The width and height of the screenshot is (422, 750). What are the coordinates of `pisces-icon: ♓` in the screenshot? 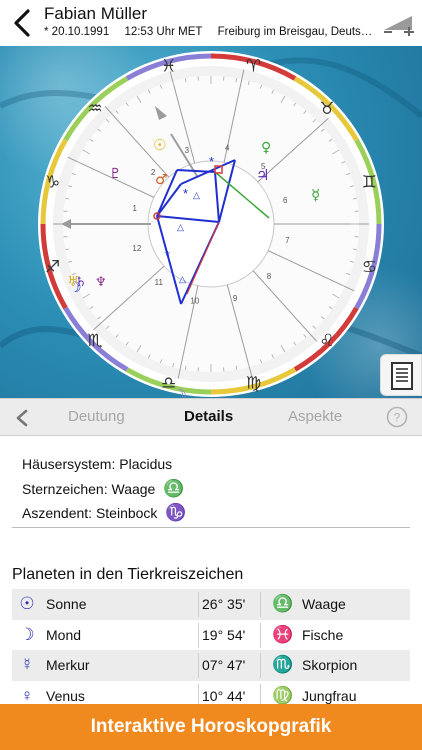 It's located at (283, 634).